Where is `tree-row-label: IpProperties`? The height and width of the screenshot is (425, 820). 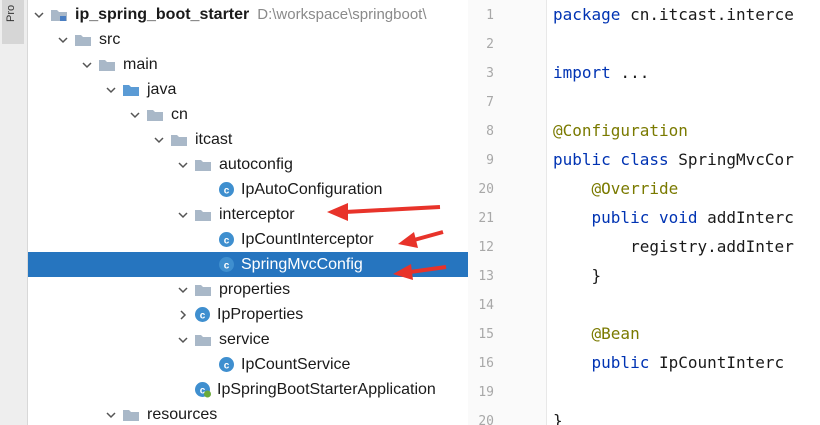
tree-row-label: IpProperties is located at coordinates (260, 314).